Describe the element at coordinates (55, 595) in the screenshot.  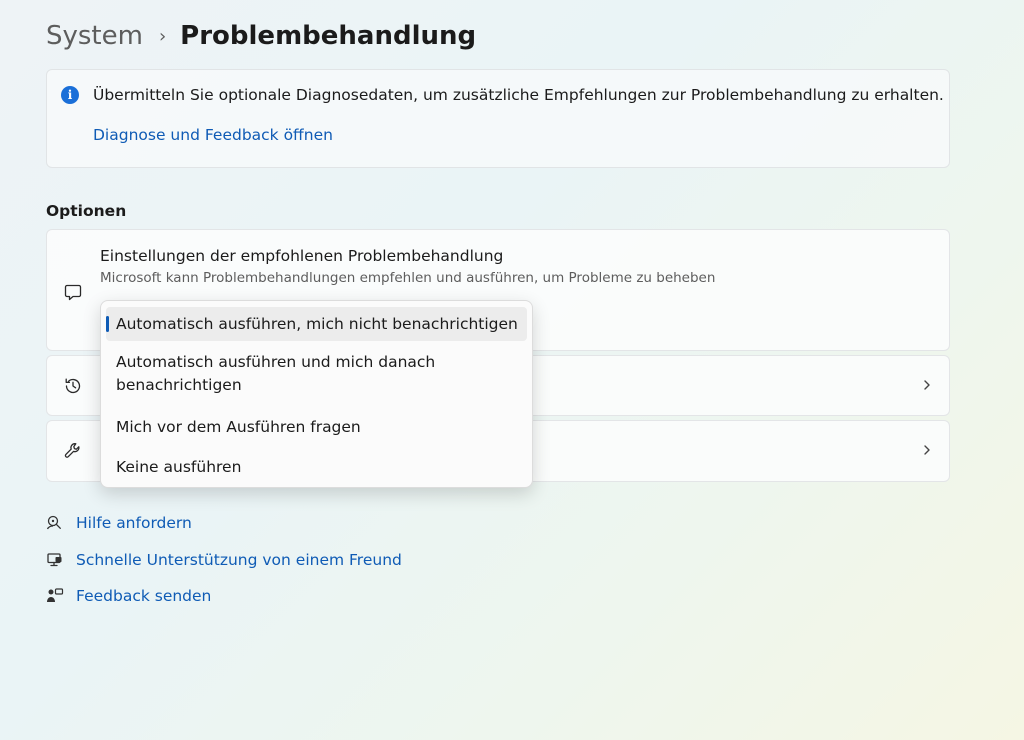
I see `feedback-icon` at that location.